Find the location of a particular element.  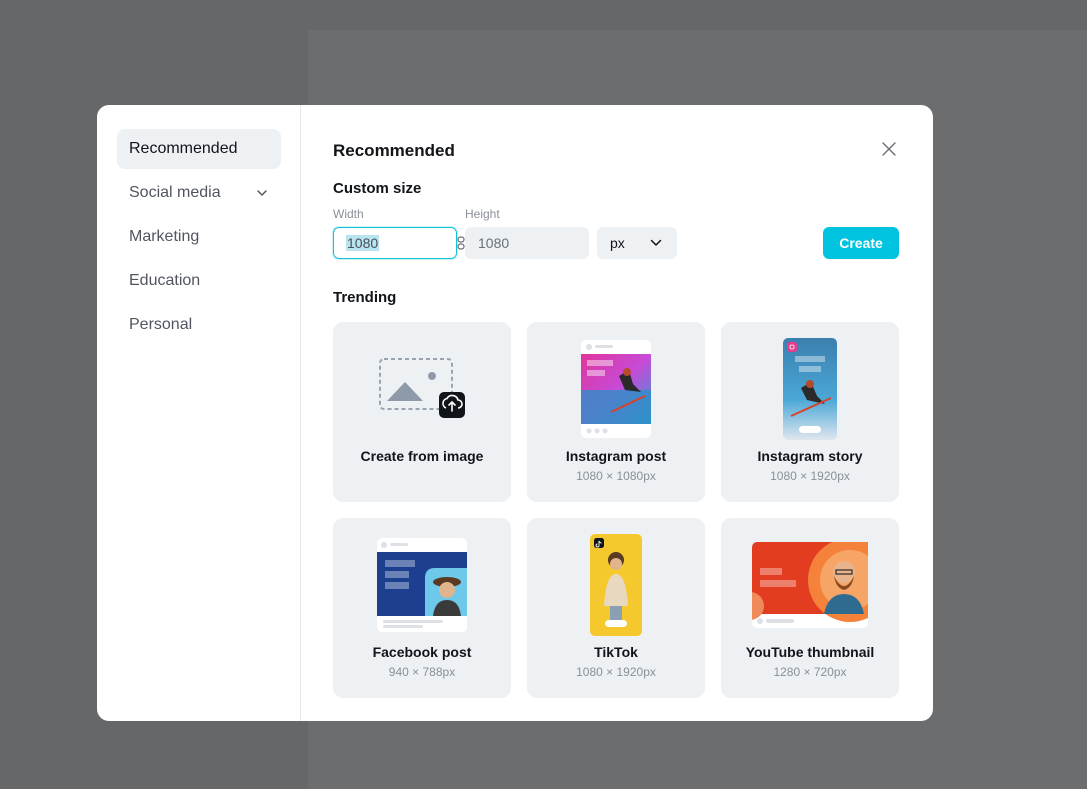

custom-size-row: Width Height 1080 1080 px Create is located at coordinates (616, 232).